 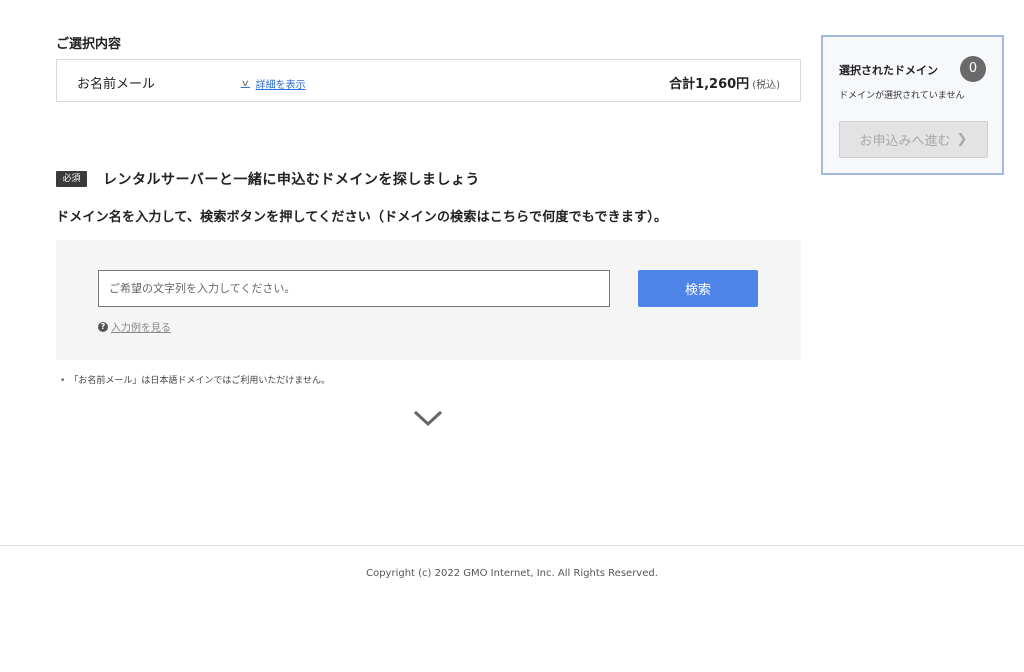 What do you see at coordinates (709, 84) in the screenshot?
I see `total-amount: 合計1,260円` at bounding box center [709, 84].